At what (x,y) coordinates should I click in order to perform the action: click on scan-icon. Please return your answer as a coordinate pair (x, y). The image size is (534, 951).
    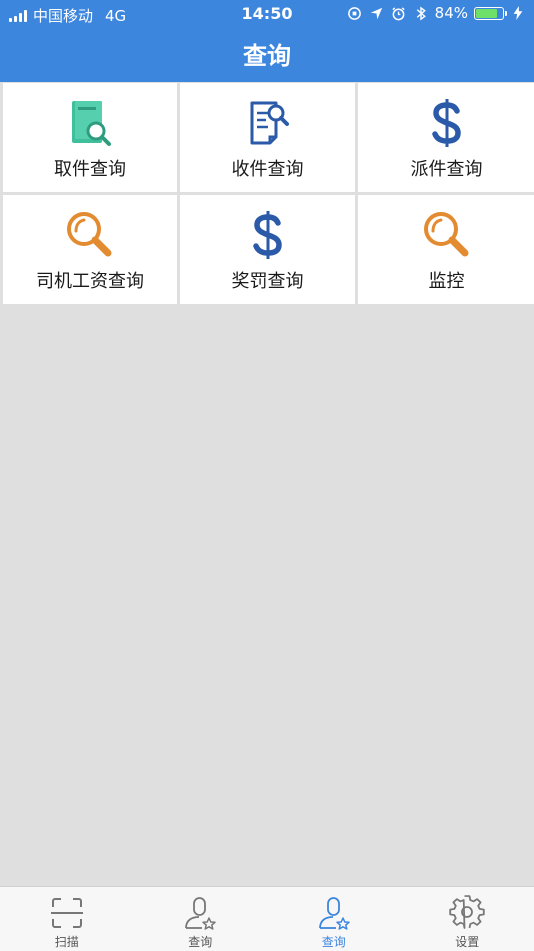
    Looking at the image, I should click on (67, 913).